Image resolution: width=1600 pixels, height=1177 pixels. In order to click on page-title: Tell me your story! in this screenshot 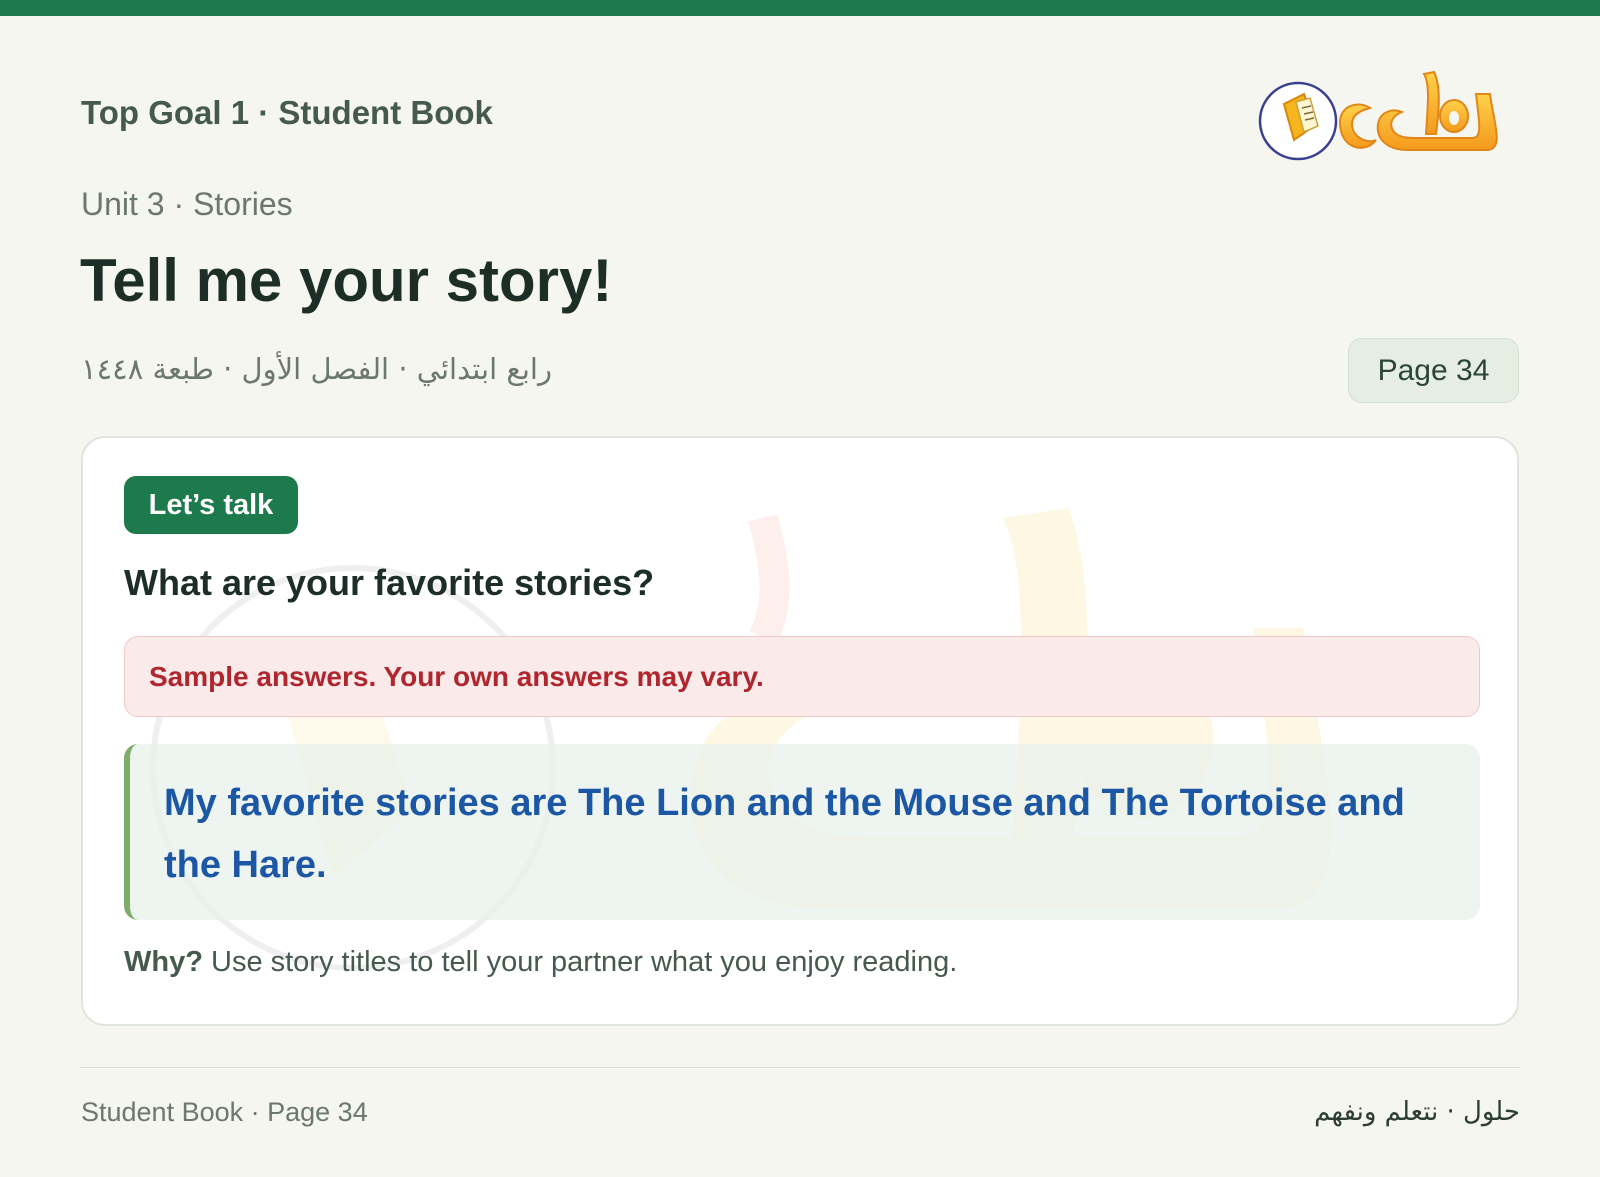, I will do `click(346, 280)`.